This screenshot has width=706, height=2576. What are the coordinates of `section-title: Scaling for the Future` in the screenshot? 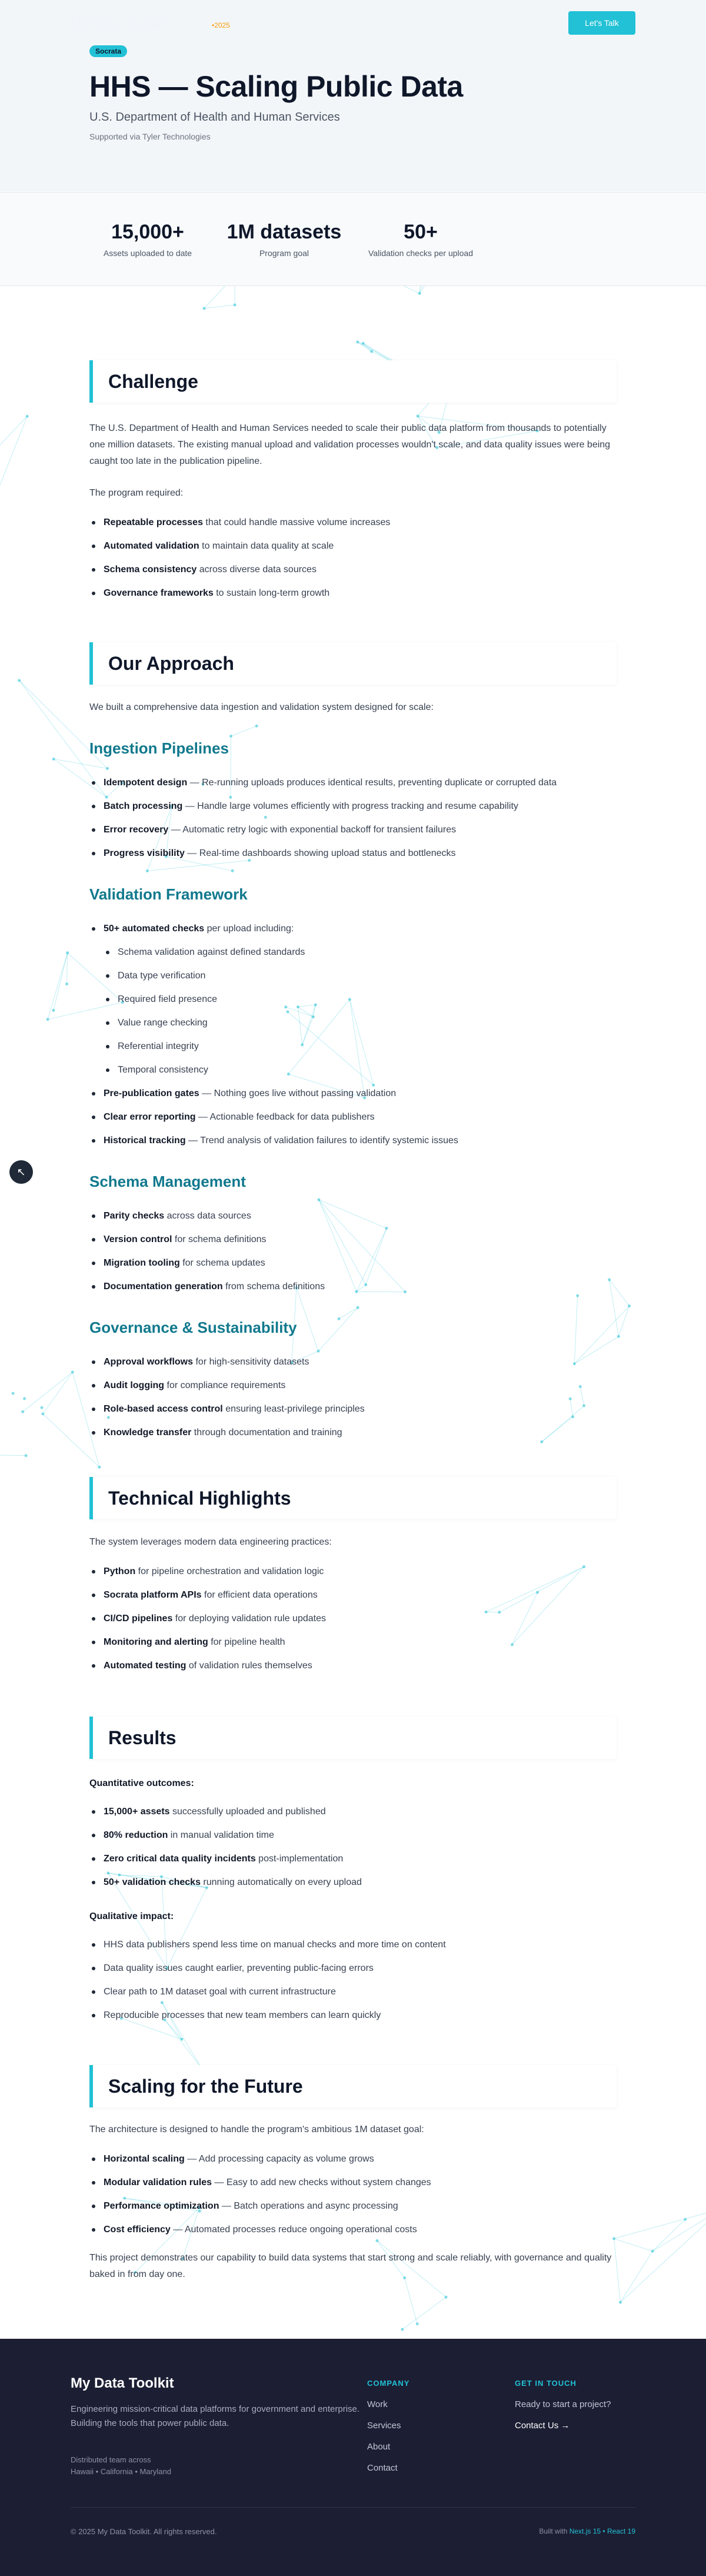 It's located at (206, 2086).